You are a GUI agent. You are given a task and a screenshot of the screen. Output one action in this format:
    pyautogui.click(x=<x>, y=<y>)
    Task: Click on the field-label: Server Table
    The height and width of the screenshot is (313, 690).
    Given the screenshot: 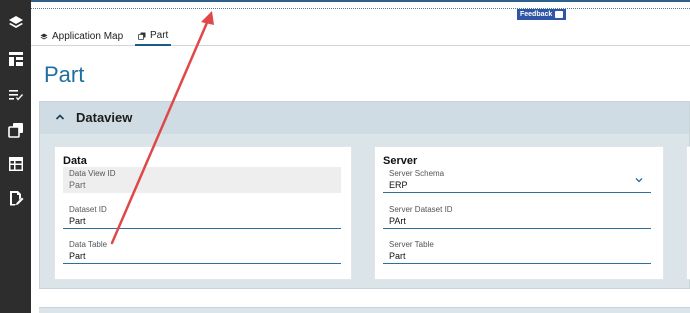 What is the action you would take?
    pyautogui.click(x=411, y=244)
    